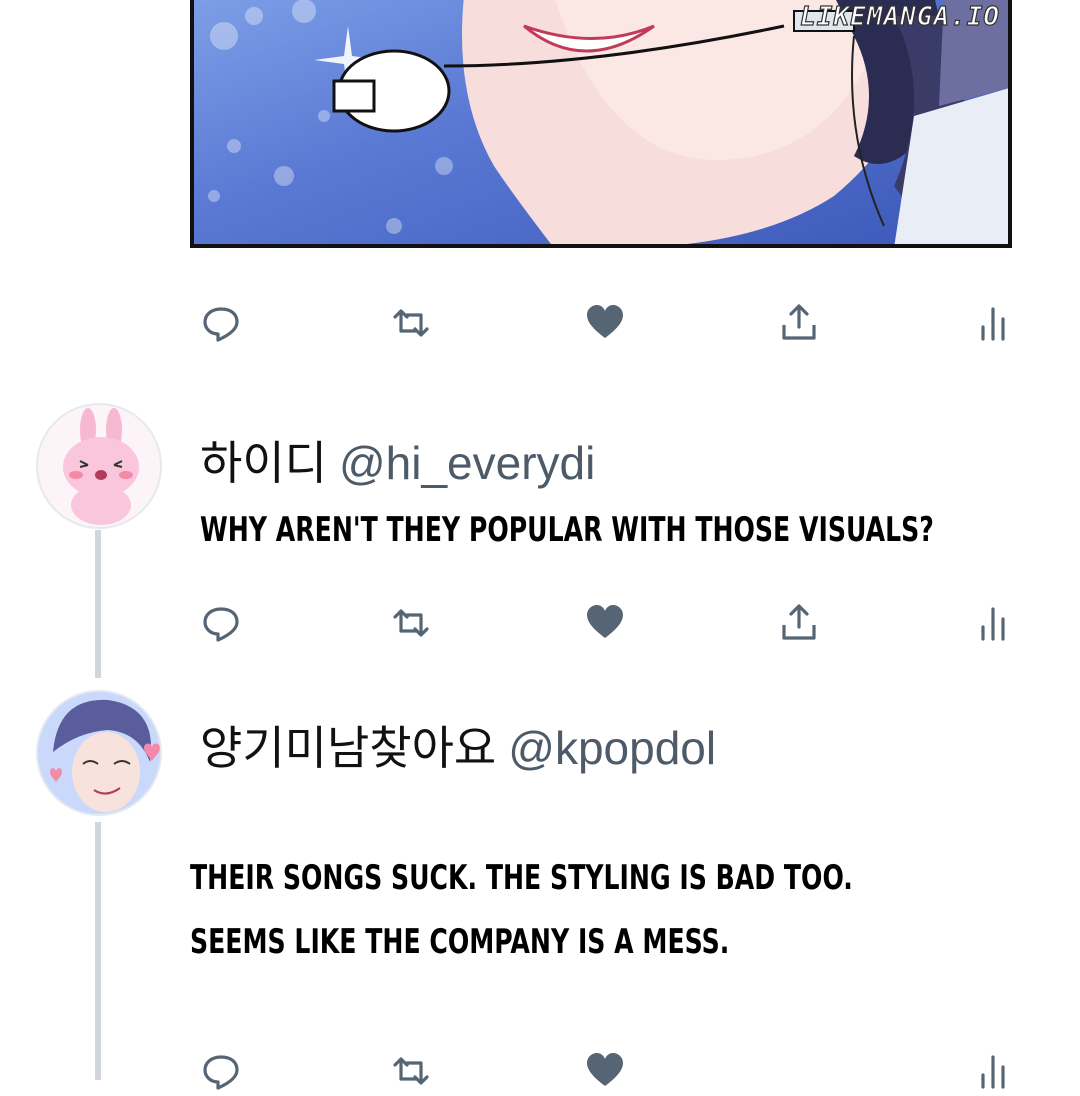 This screenshot has width=1080, height=1096. I want to click on tweet-action-bar, so click(605, 323).